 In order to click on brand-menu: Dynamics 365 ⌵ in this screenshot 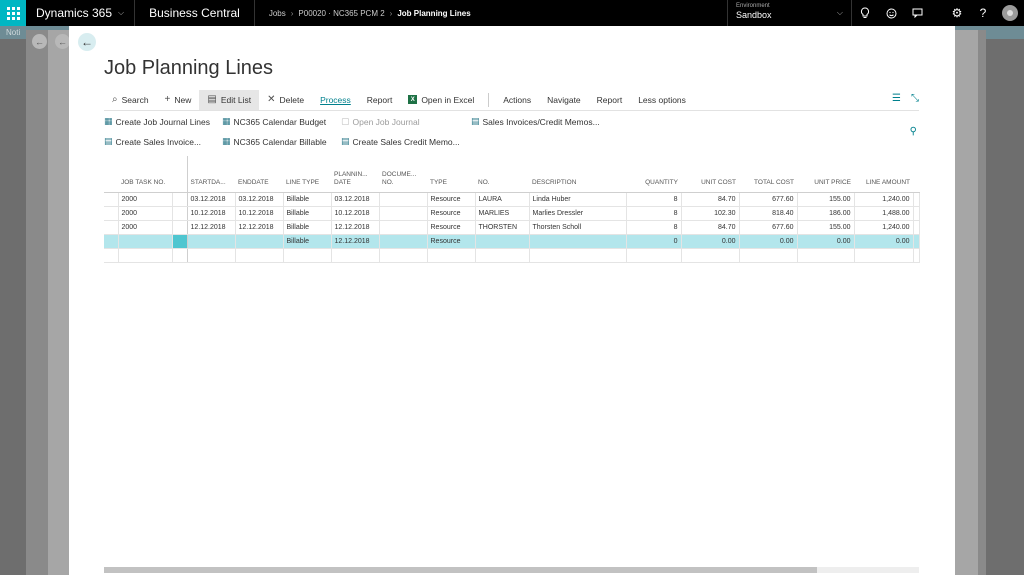, I will do `click(81, 13)`.